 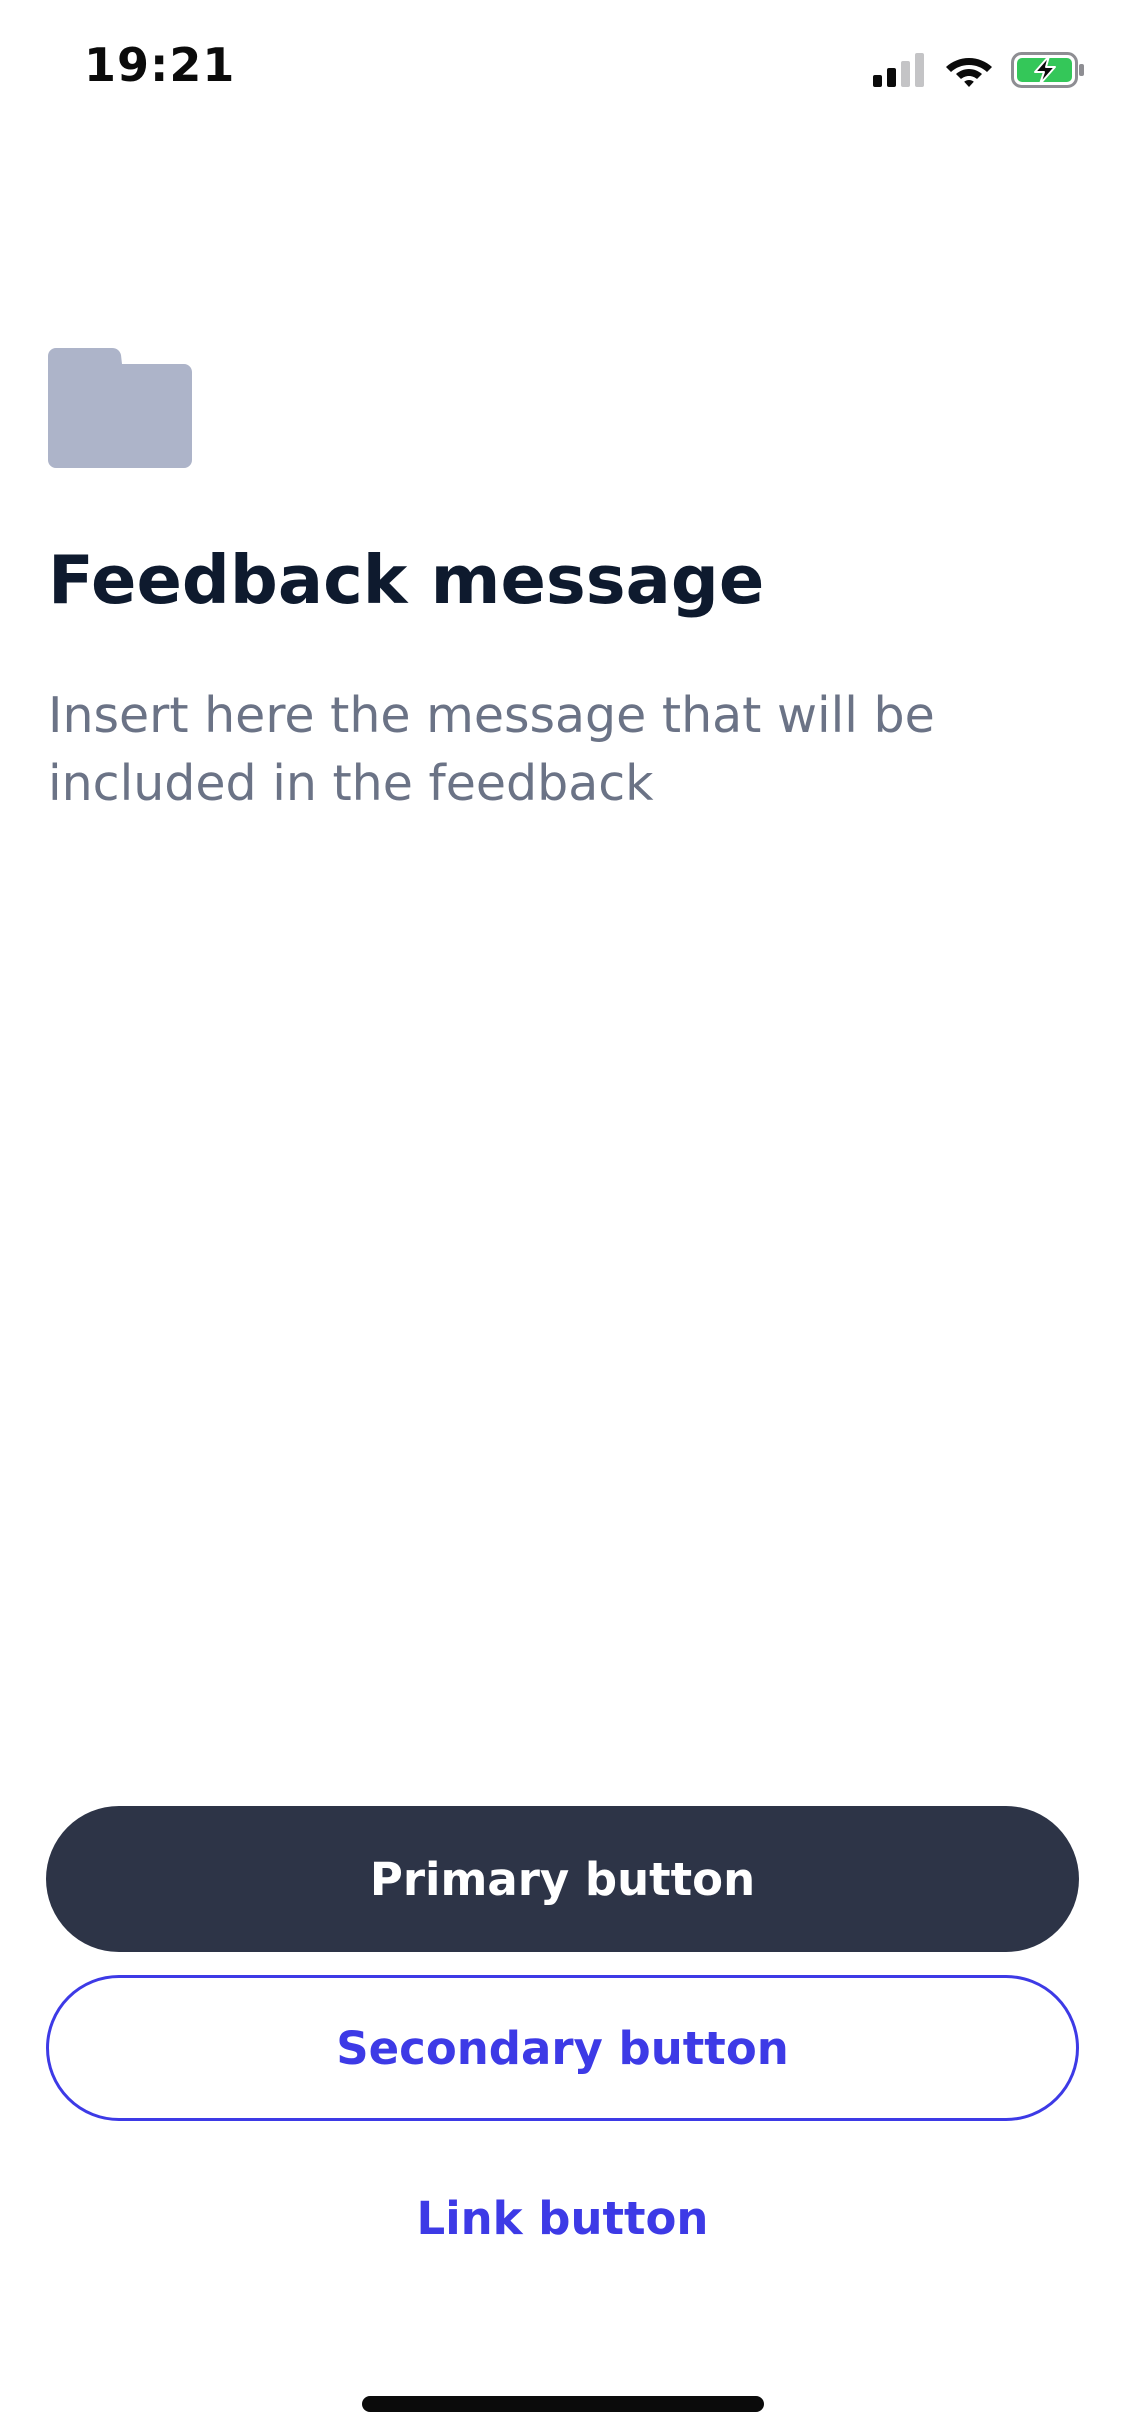 I want to click on feedback-title: Feedback message, so click(x=406, y=580).